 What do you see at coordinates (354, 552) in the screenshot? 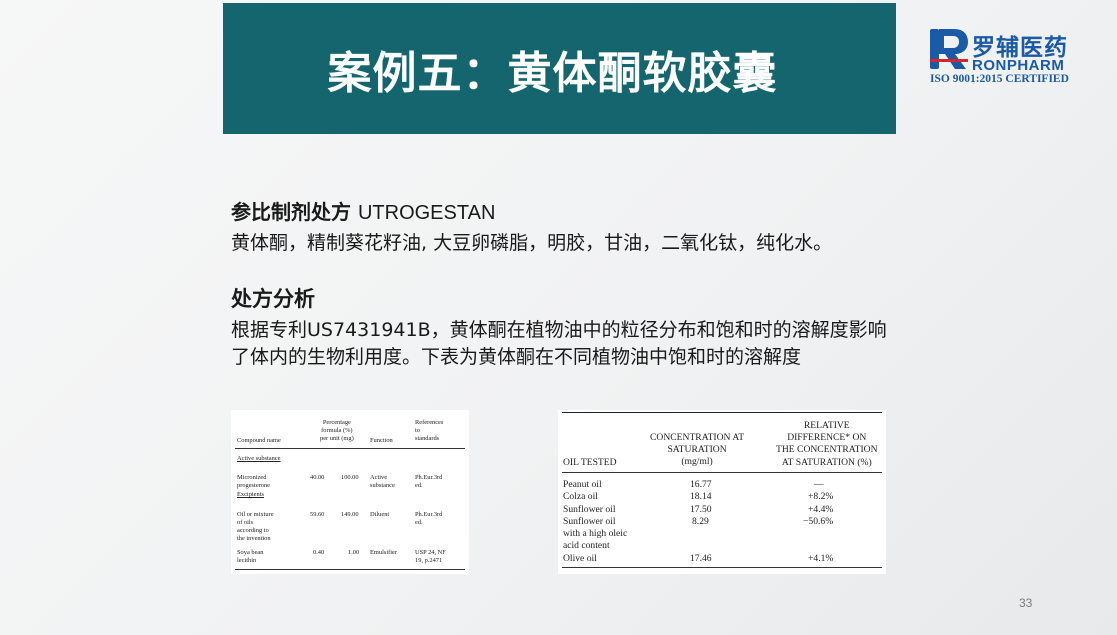
I see `row-lecithin-mg: 1.00` at bounding box center [354, 552].